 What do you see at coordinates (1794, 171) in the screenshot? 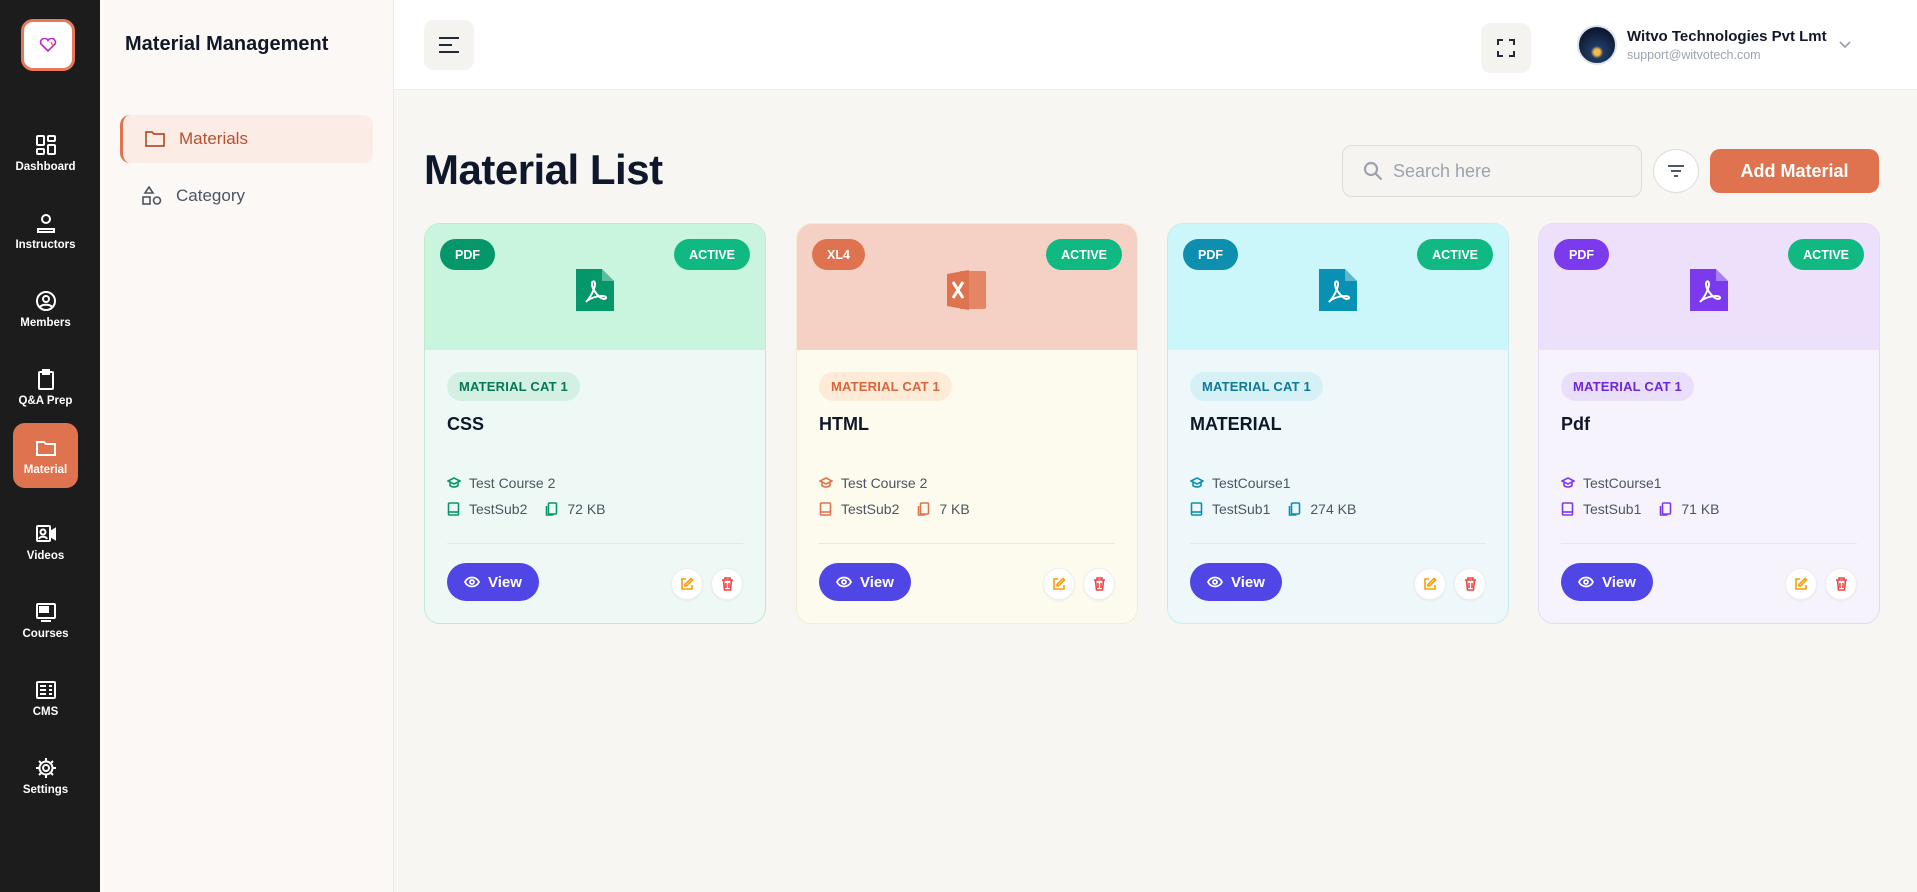
I see `add-material-button: Add Material` at bounding box center [1794, 171].